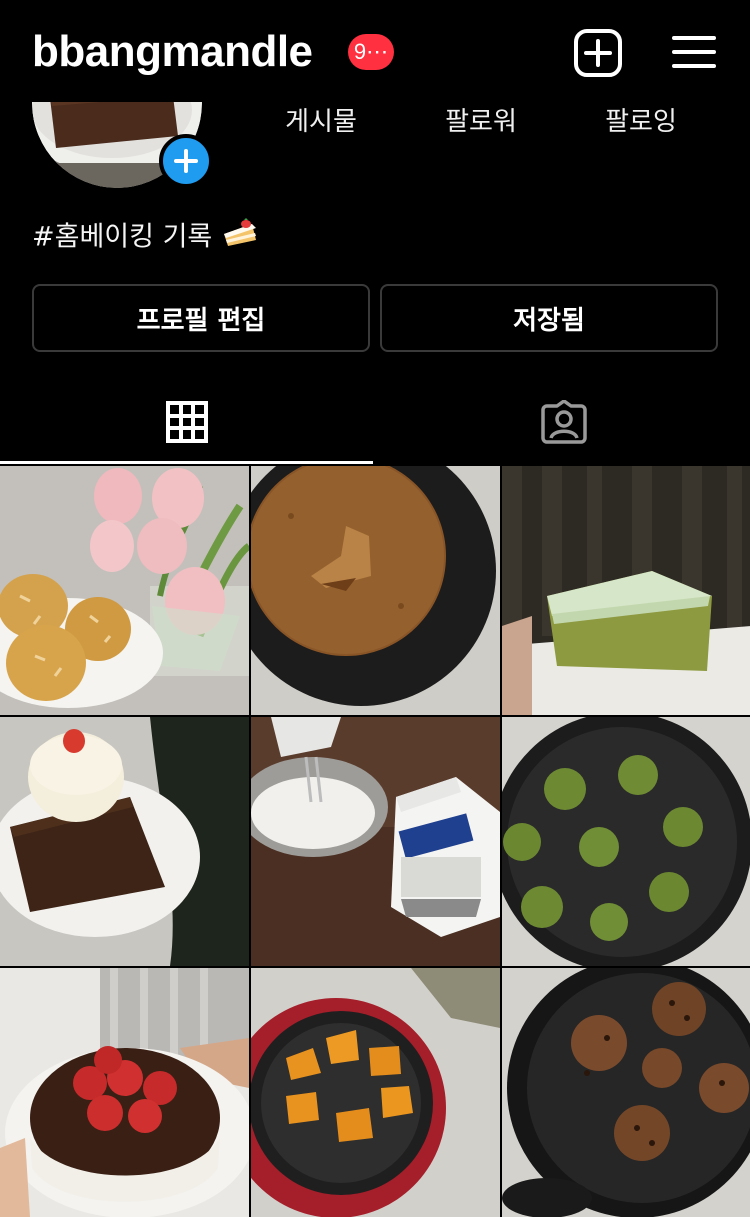 This screenshot has width=750, height=1217. Describe the element at coordinates (321, 122) in the screenshot. I see `posts-stat: 게시물` at that location.